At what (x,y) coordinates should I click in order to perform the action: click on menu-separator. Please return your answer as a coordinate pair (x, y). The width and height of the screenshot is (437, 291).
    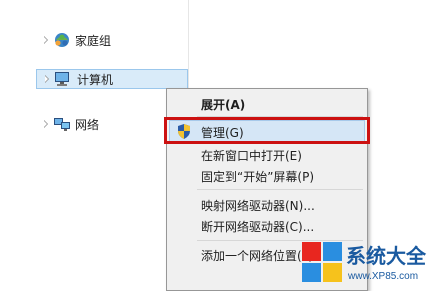
    Looking at the image, I should click on (280, 189).